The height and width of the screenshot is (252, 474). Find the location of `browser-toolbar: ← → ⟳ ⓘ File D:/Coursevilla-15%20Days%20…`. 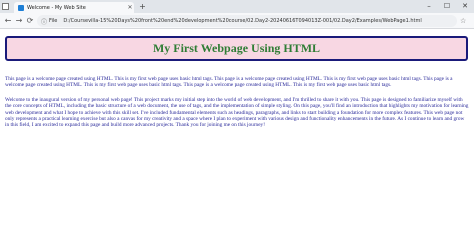

browser-toolbar: ← → ⟳ ⓘ File D:/Coursevilla-15%20Days%20… is located at coordinates (237, 21).